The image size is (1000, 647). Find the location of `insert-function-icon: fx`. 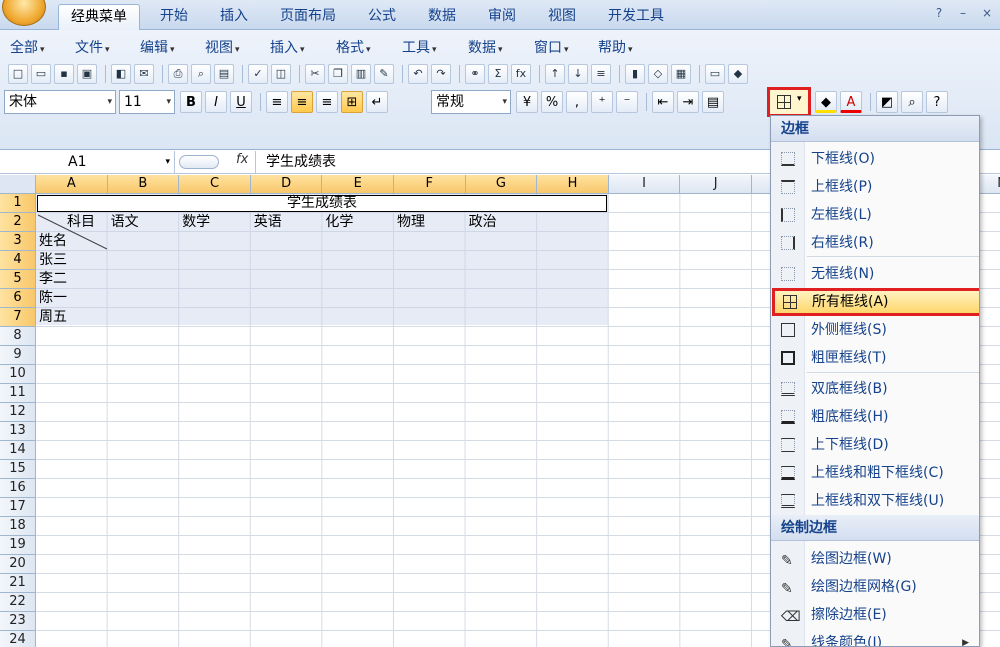

insert-function-icon: fx is located at coordinates (521, 74).